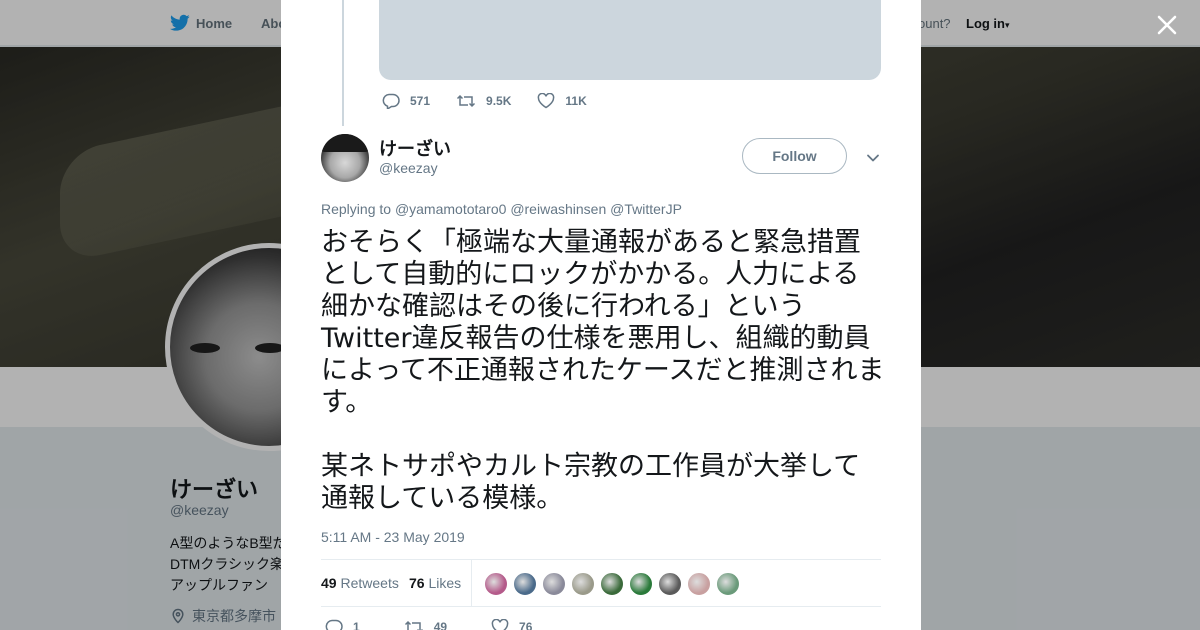  What do you see at coordinates (345, 158) in the screenshot?
I see `author-avatar` at bounding box center [345, 158].